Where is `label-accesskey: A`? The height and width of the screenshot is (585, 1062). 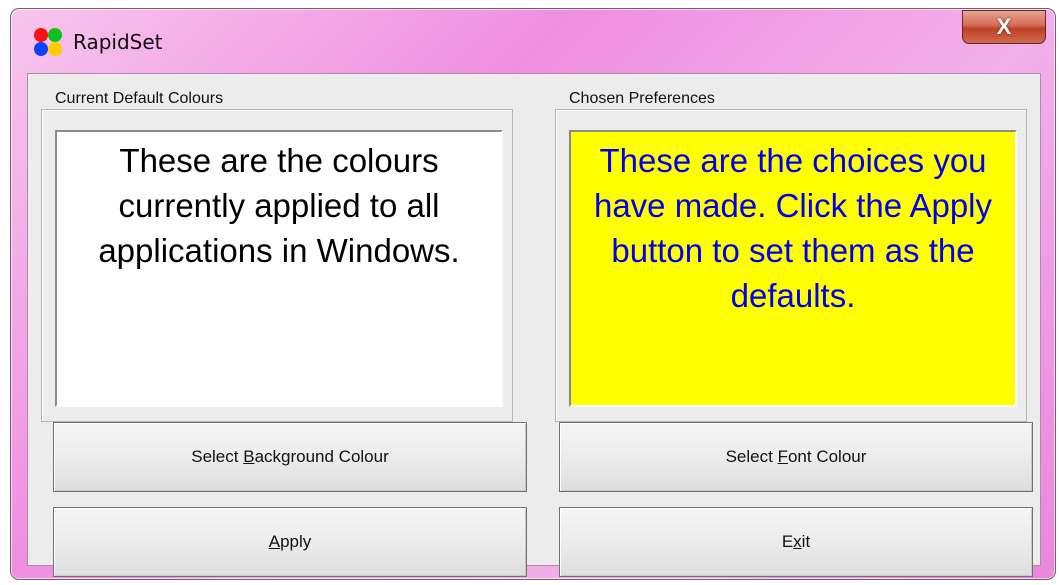
label-accesskey: A is located at coordinates (274, 541).